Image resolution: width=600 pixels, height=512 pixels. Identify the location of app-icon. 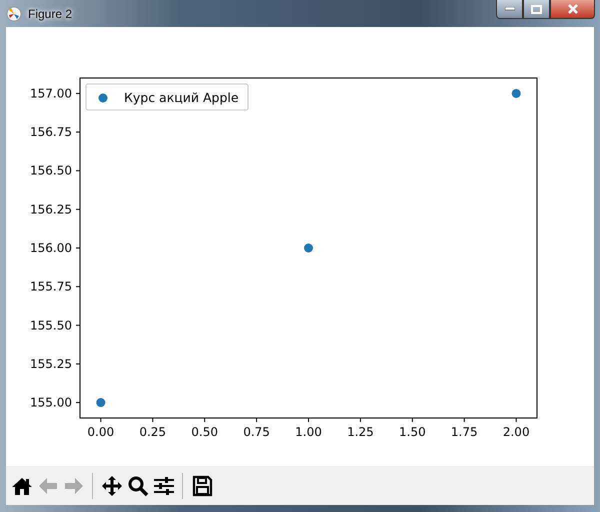
(14, 14).